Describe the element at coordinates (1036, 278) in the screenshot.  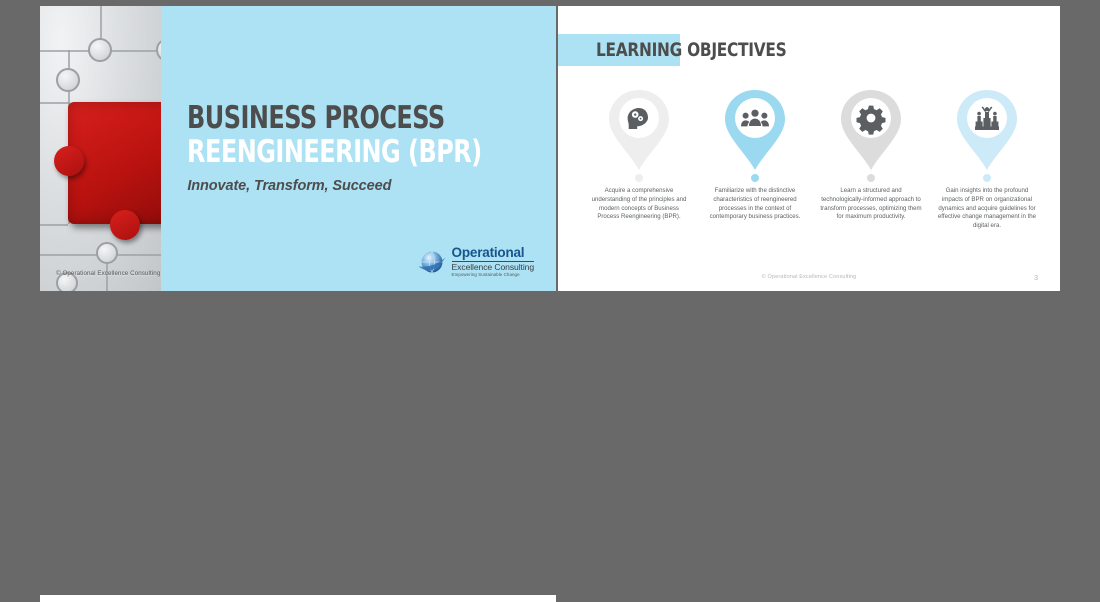
I see `slide-number: 3` at that location.